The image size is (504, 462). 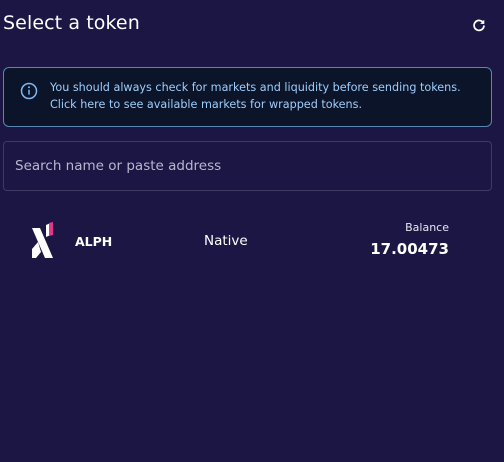 I want to click on page-title: Select a token, so click(x=71, y=23).